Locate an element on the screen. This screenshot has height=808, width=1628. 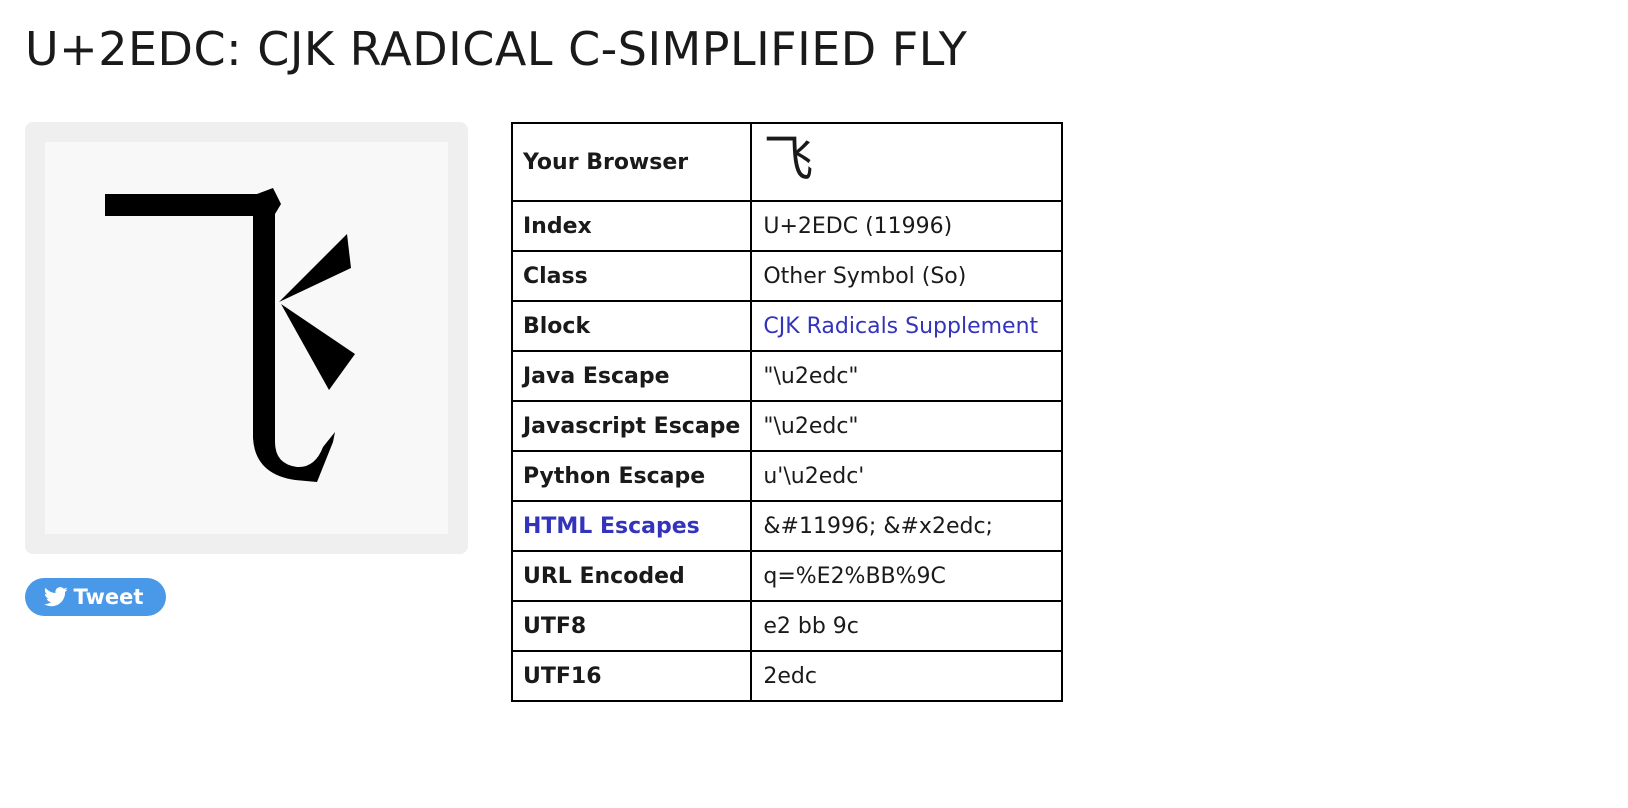
utf16-value: 2edc is located at coordinates (907, 676).